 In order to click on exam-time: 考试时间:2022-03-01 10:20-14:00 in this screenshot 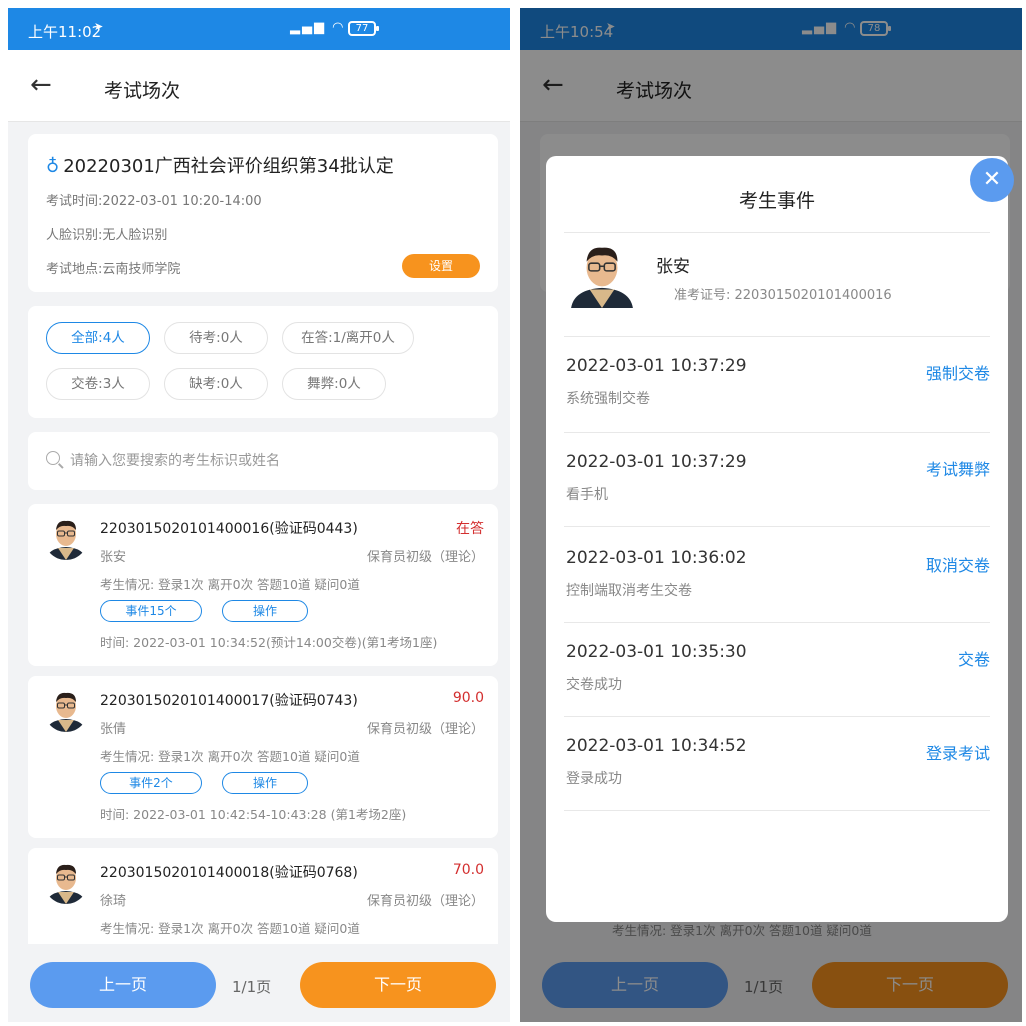, I will do `click(154, 201)`.